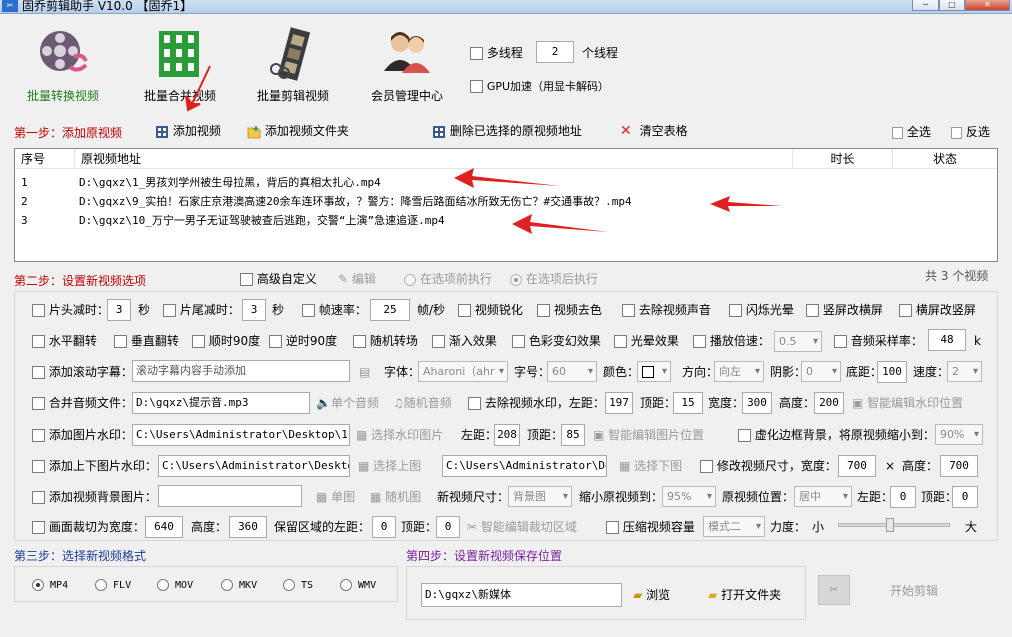 Image resolution: width=1012 pixels, height=637 pixels. What do you see at coordinates (94, 466) in the screenshot?
I see `top-bottom-image-option: 添加上下图片水印：` at bounding box center [94, 466].